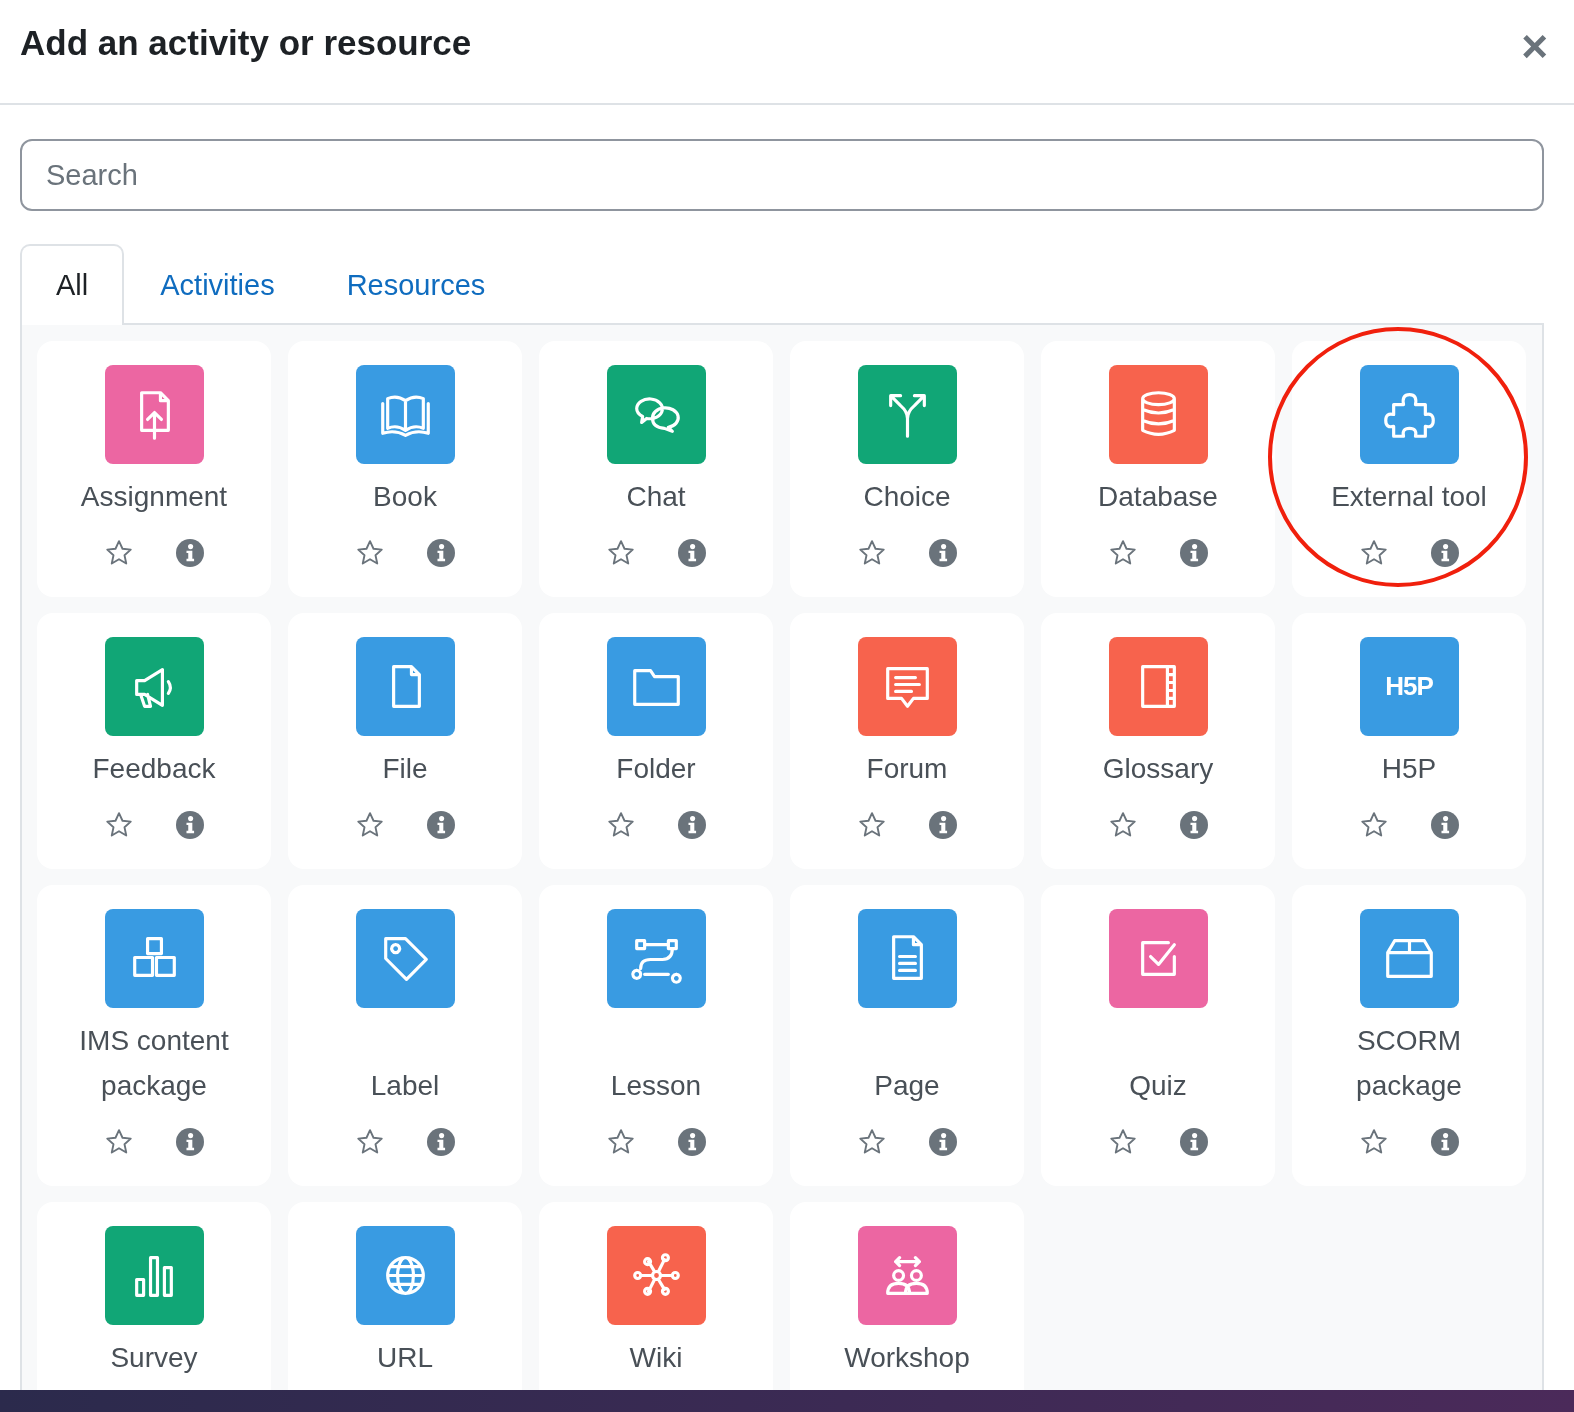 This screenshot has width=1574, height=1412. I want to click on activity-name: Page, so click(907, 1086).